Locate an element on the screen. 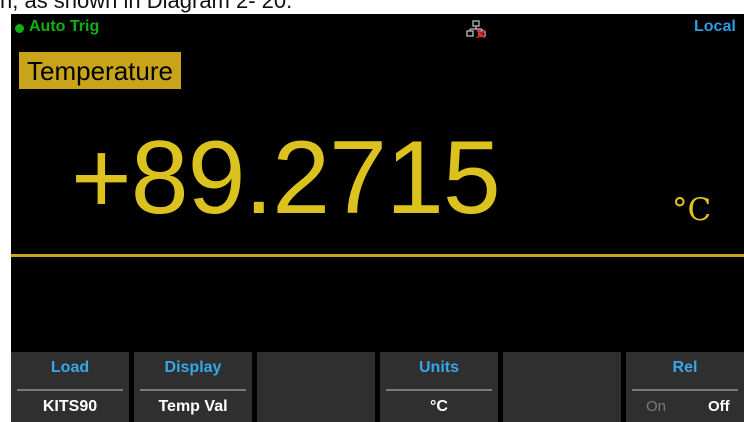  function-label: Temperature is located at coordinates (100, 70).